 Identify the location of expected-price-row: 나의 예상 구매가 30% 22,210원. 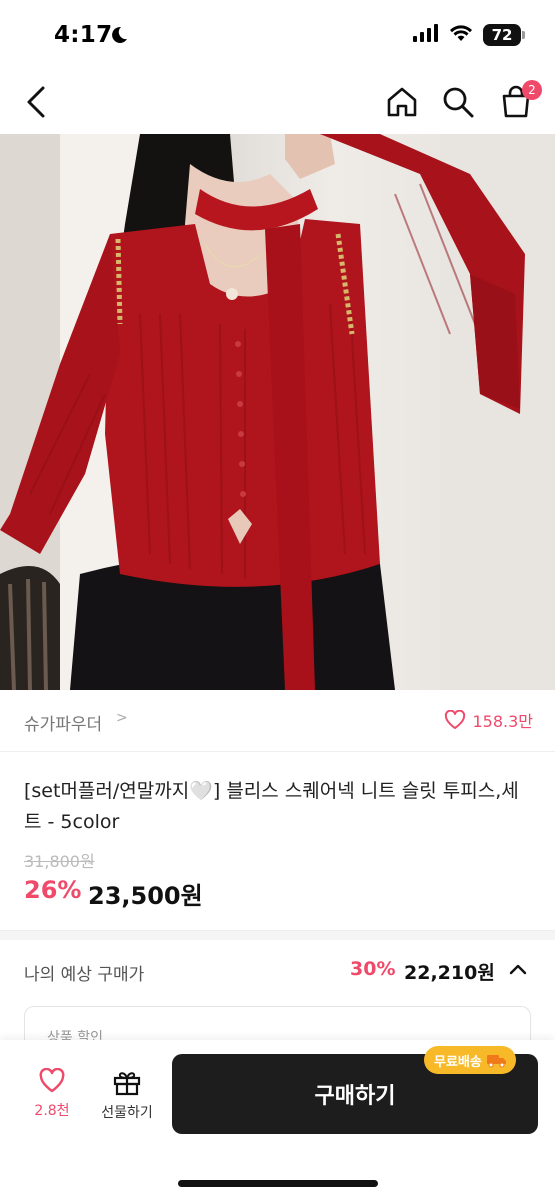
(277, 970).